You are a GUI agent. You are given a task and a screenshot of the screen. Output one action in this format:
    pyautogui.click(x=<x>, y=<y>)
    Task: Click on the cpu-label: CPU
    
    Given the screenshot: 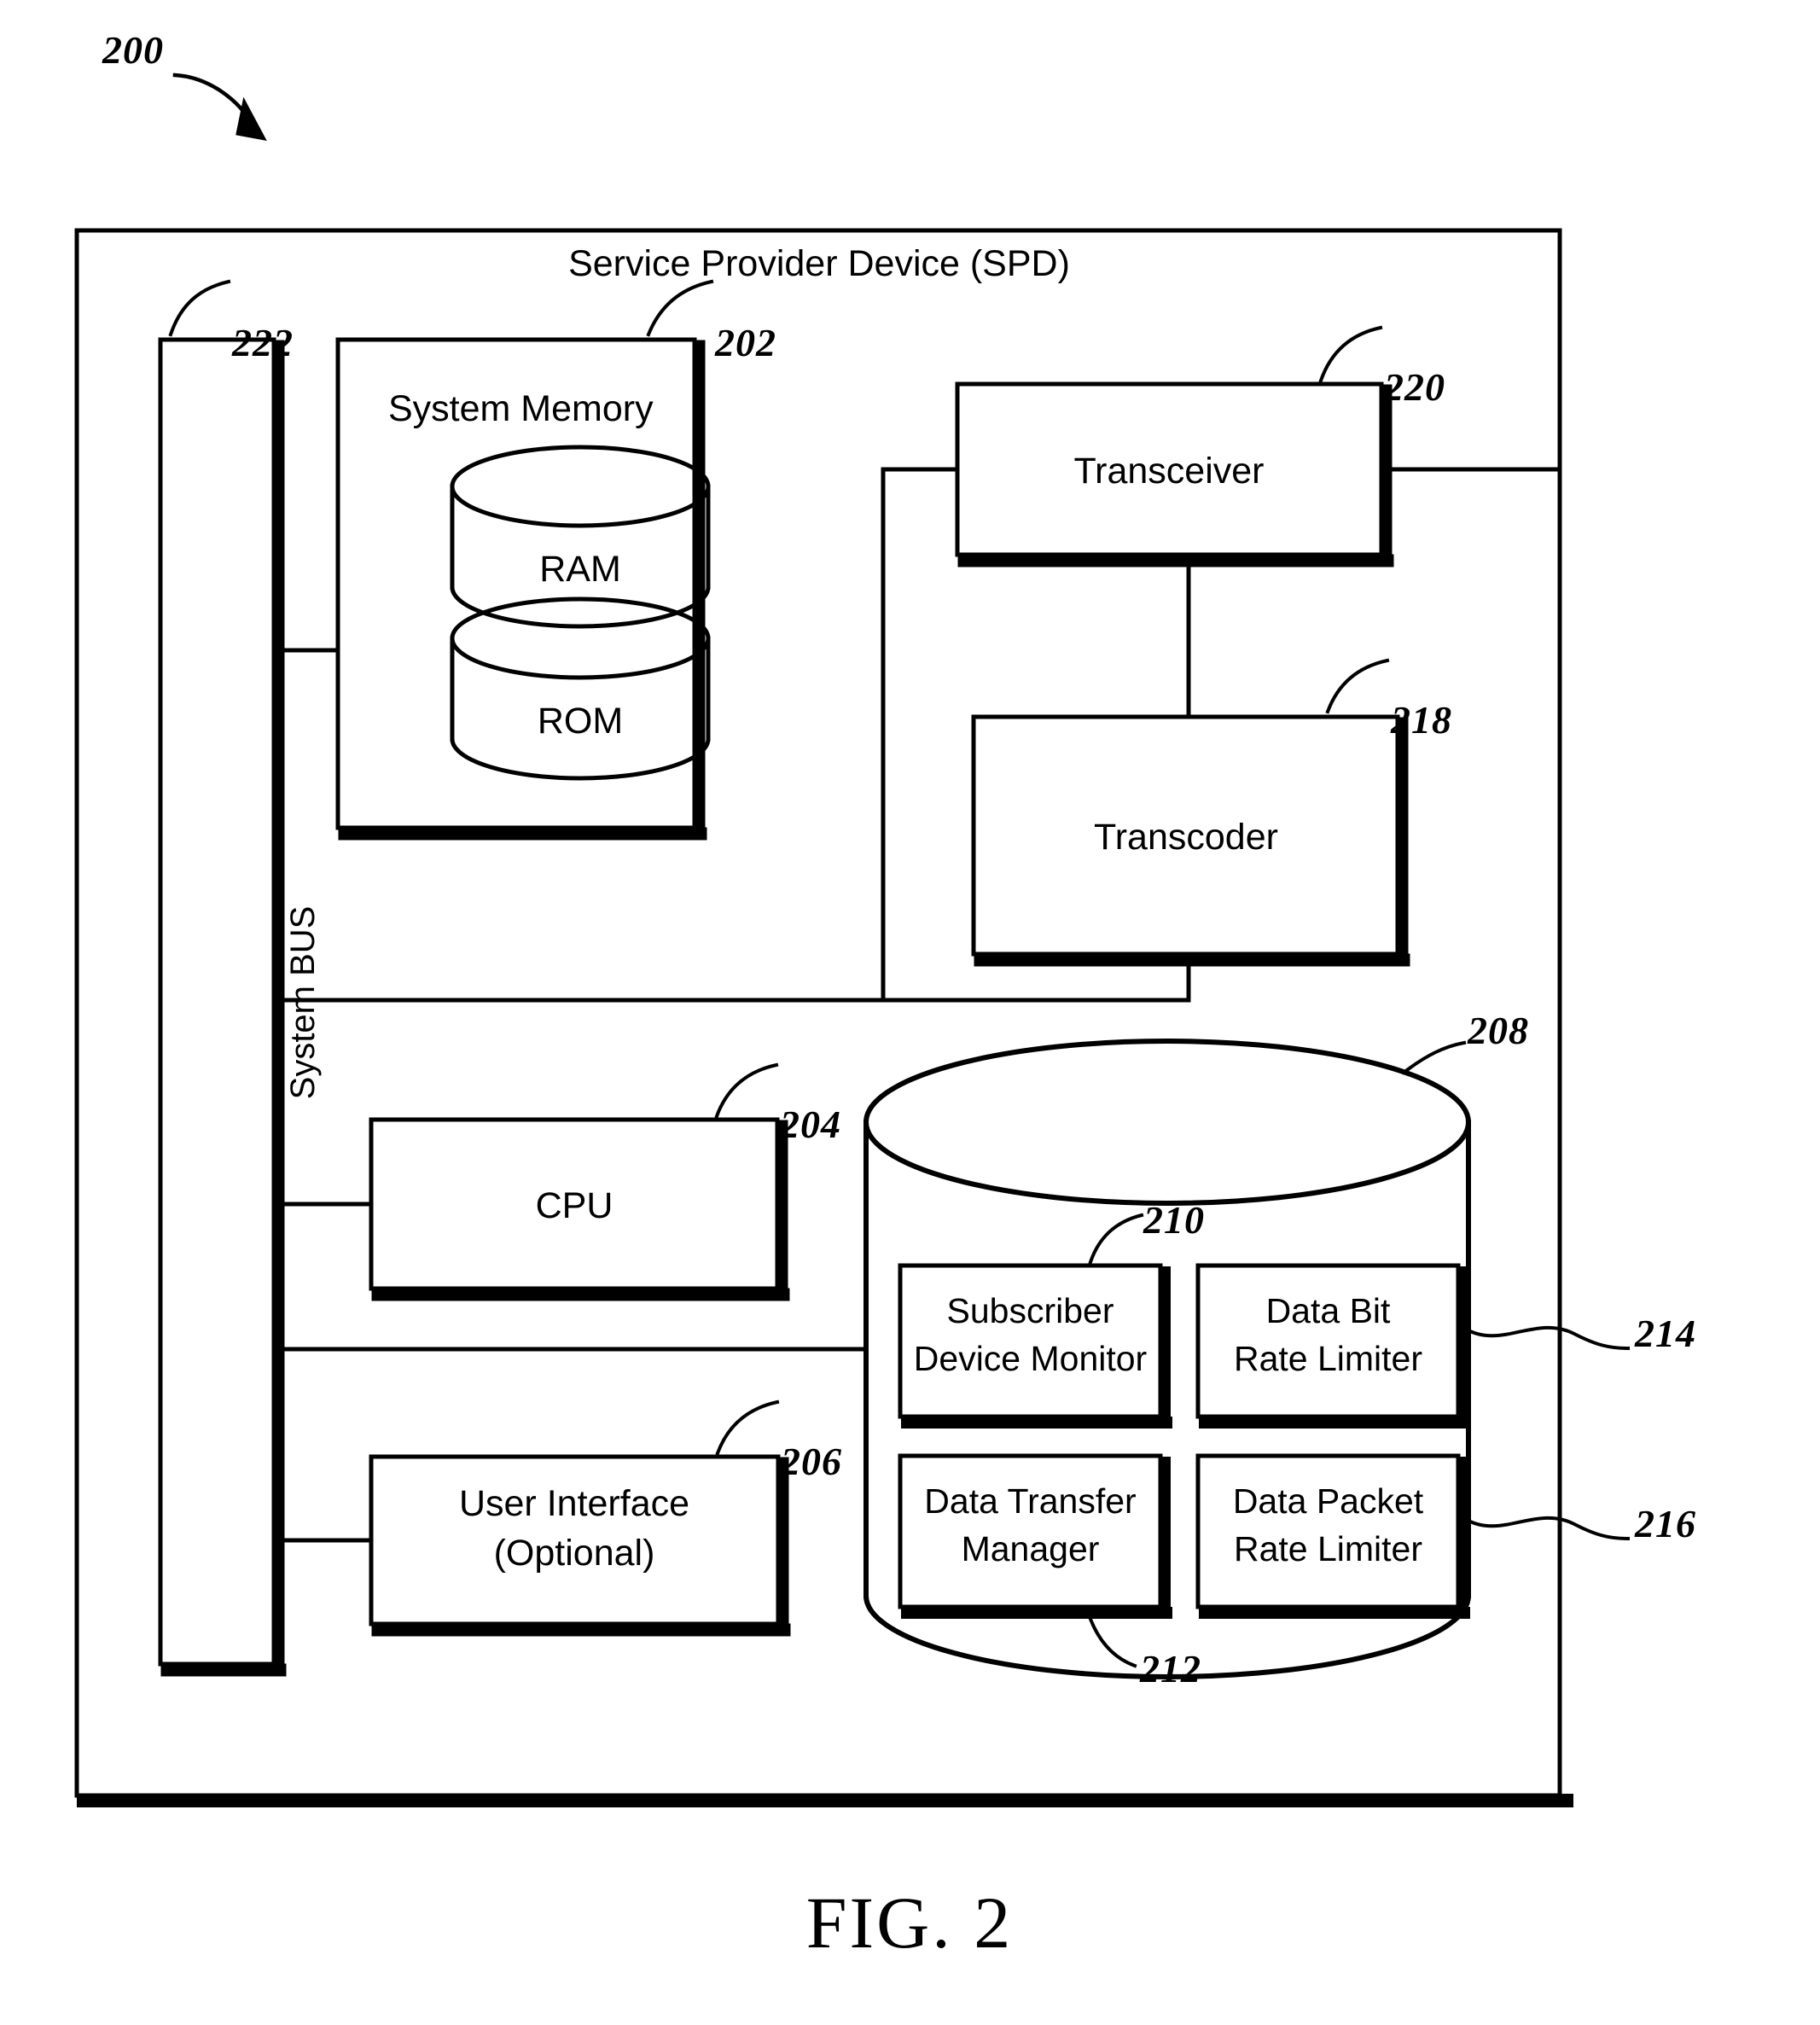 What is the action you would take?
    pyautogui.click(x=574, y=1205)
    